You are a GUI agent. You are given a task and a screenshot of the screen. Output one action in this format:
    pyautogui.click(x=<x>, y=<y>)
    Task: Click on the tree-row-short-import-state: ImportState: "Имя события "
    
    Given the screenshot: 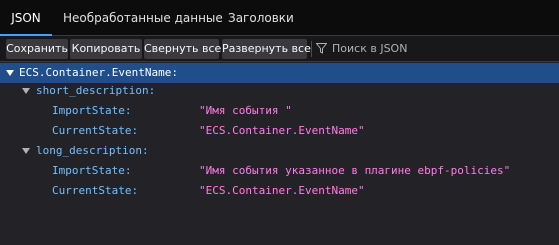 What is the action you would take?
    pyautogui.click(x=279, y=111)
    